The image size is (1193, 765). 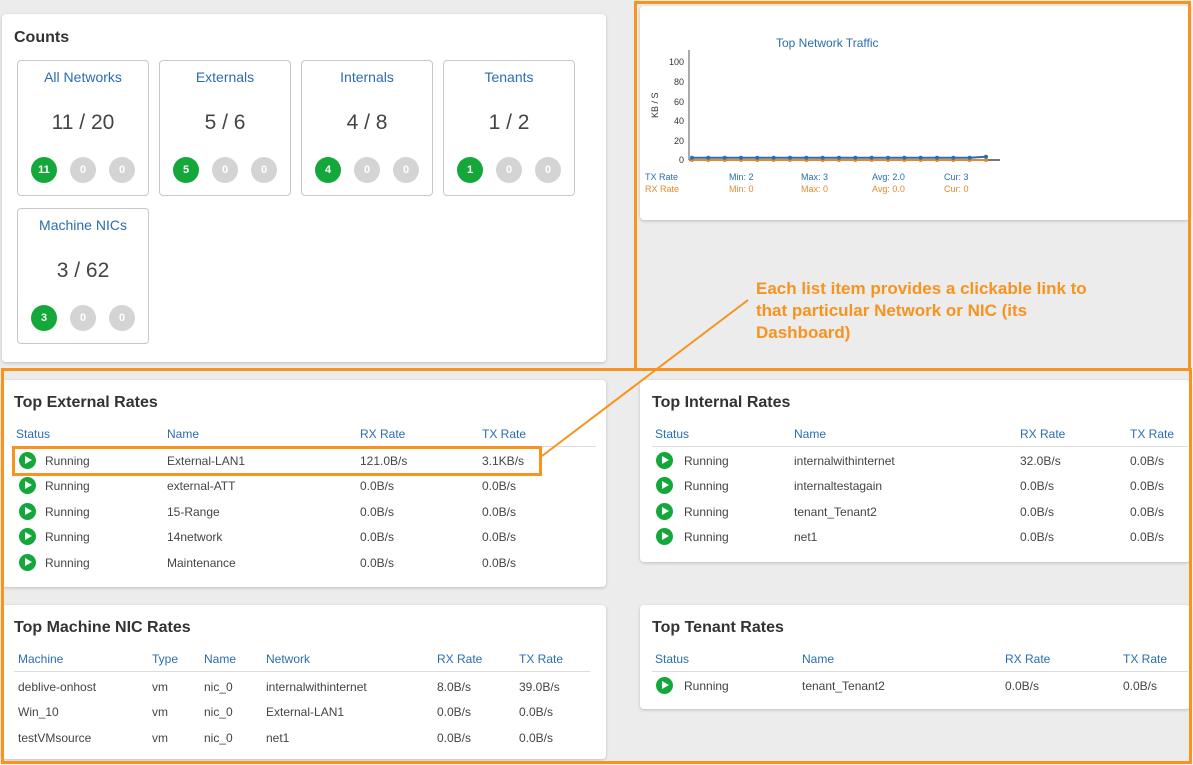 I want to click on status-badge-ok: 1, so click(x=470, y=170).